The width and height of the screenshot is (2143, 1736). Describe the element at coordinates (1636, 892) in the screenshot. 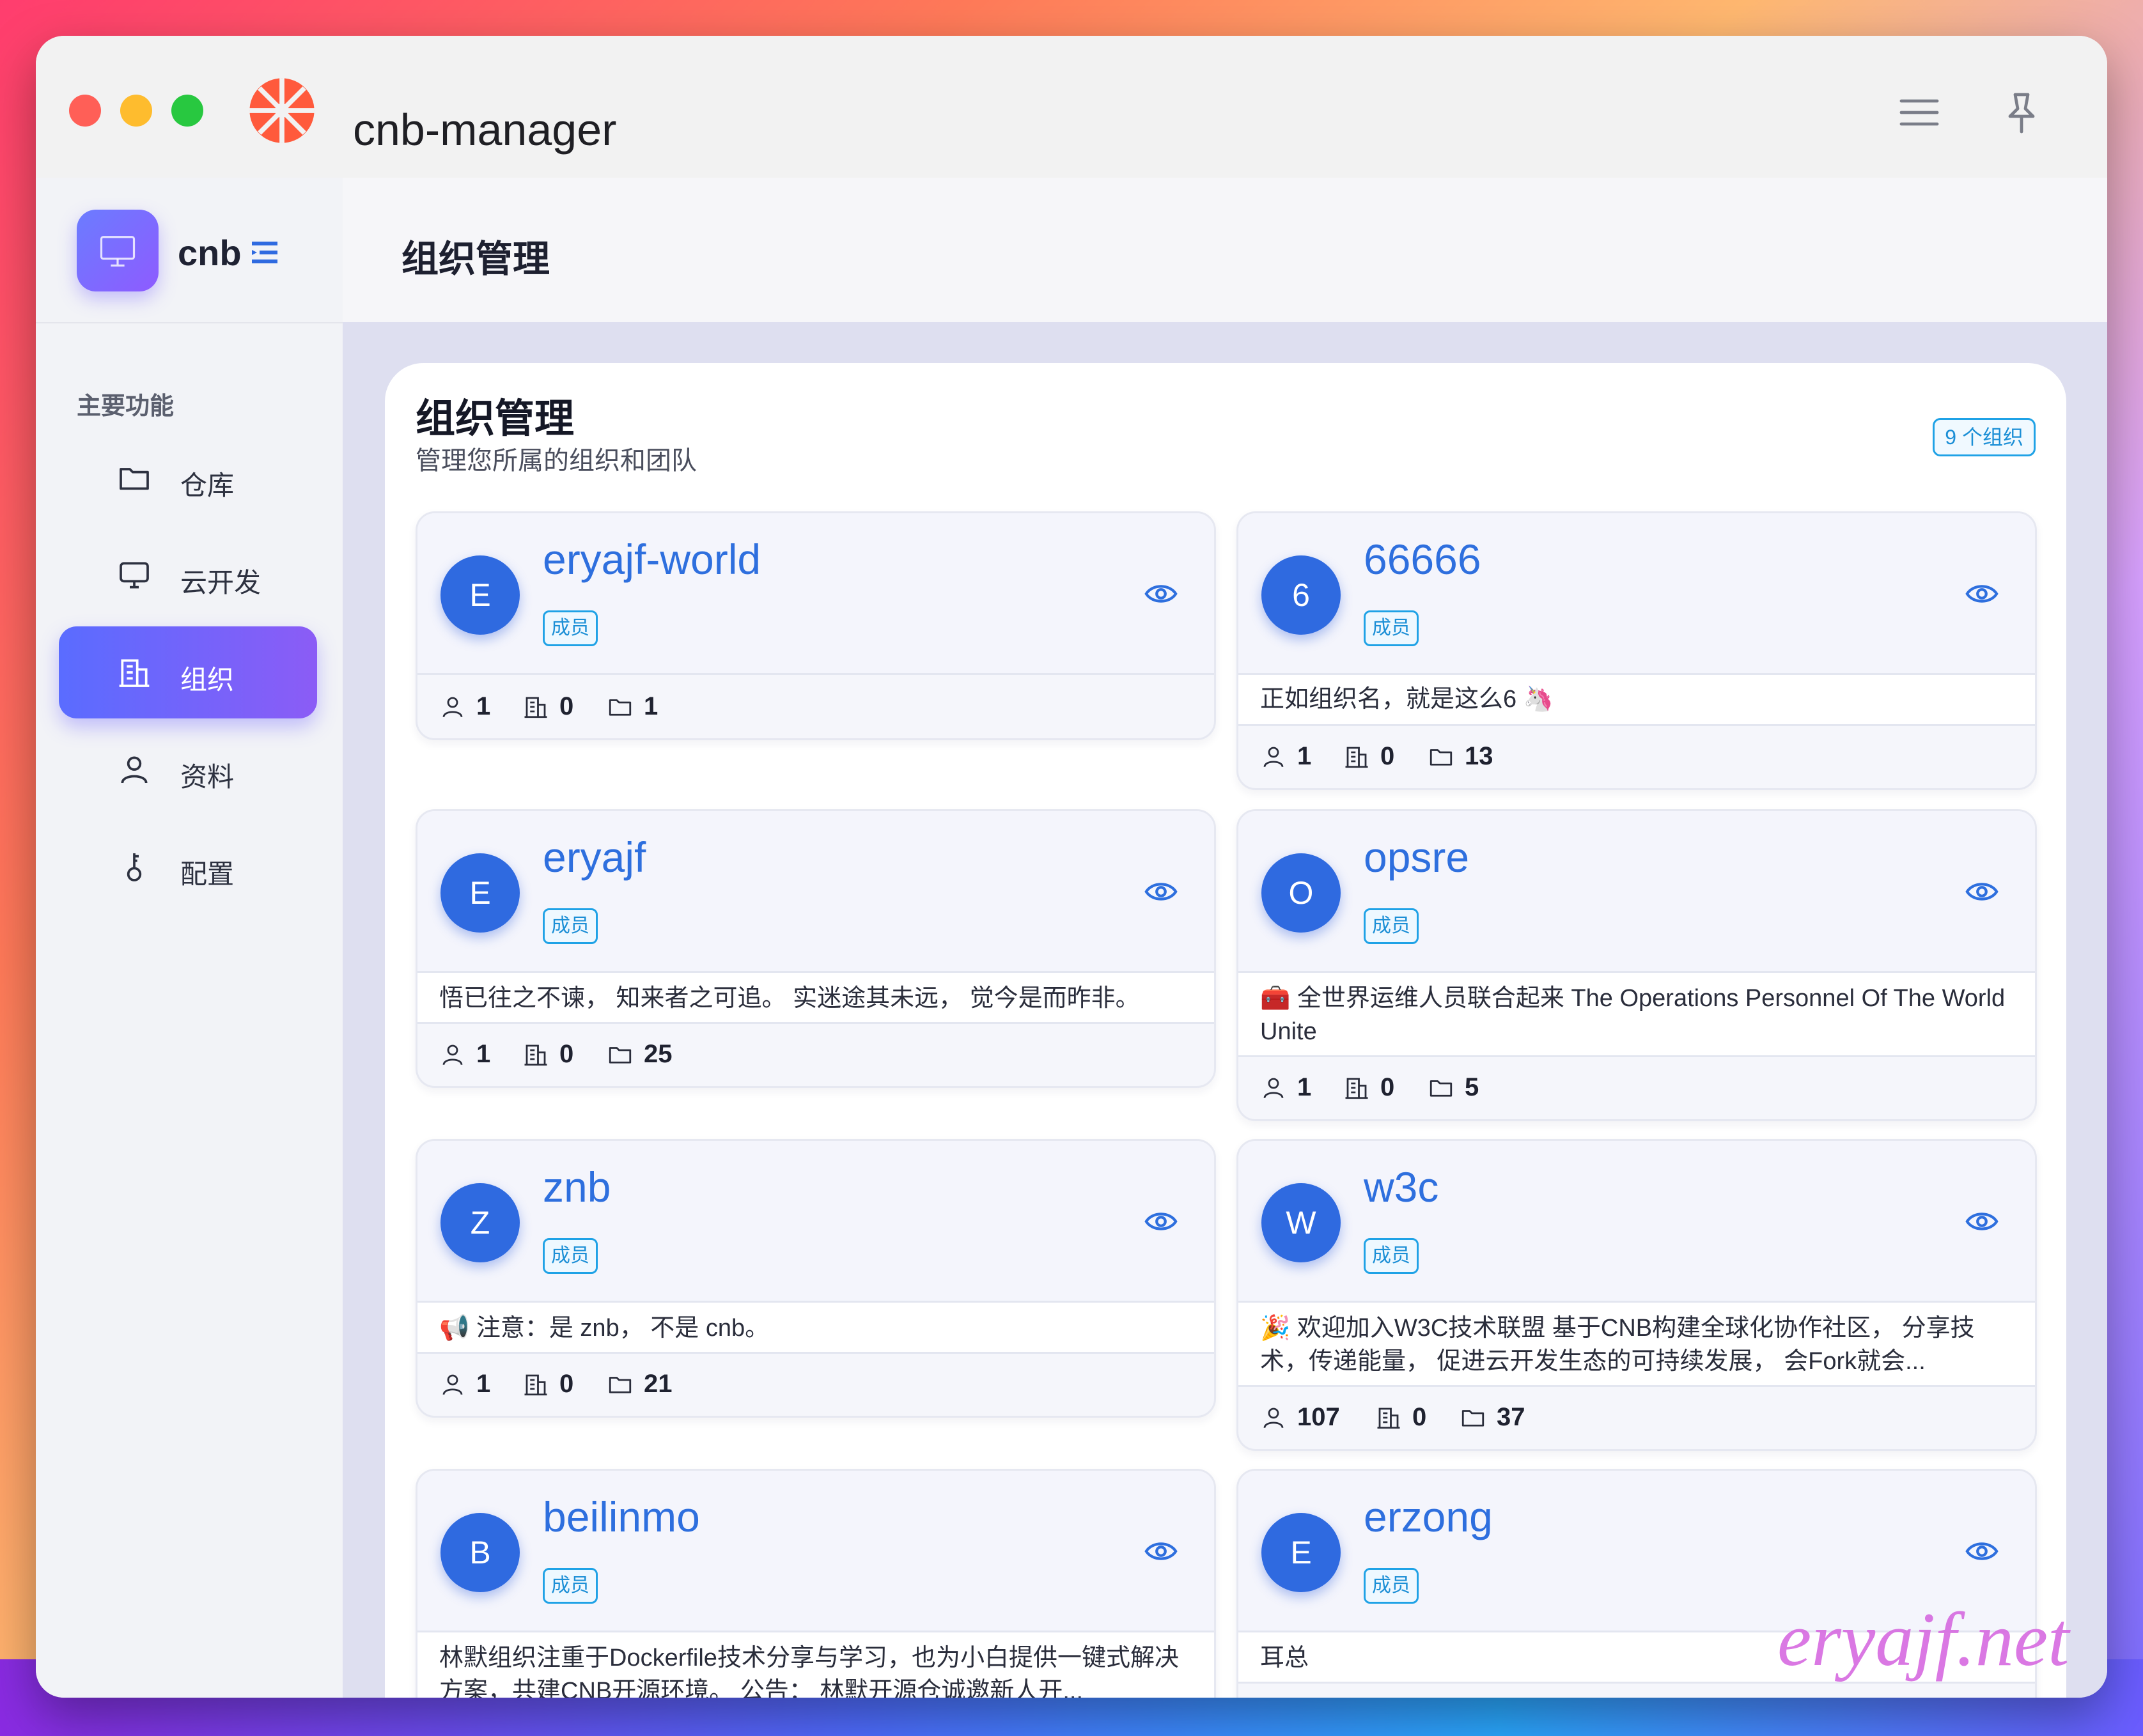

I see `card-header: O opsre 成员` at that location.